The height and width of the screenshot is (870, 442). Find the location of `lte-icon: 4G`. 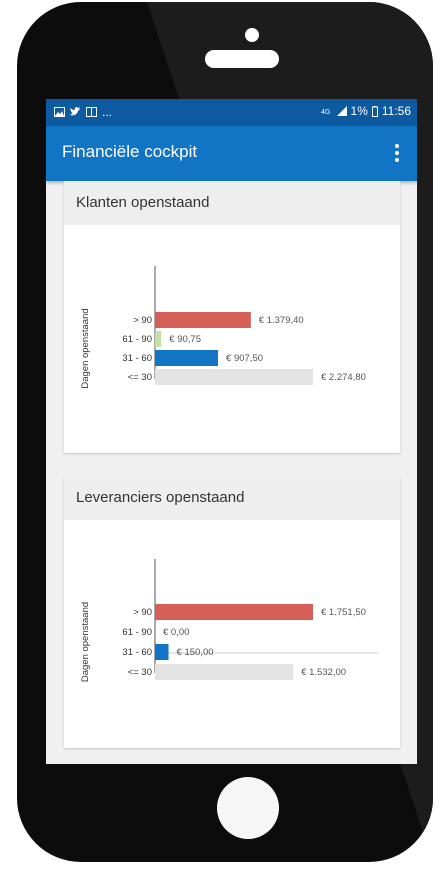

lte-icon: 4G is located at coordinates (325, 112).